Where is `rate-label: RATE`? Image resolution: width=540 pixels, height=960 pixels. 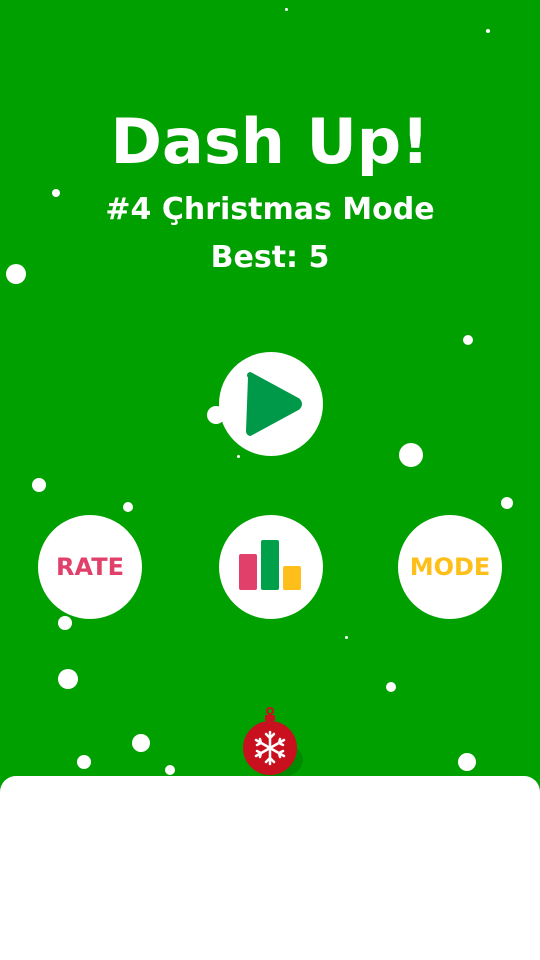 rate-label: RATE is located at coordinates (90, 567).